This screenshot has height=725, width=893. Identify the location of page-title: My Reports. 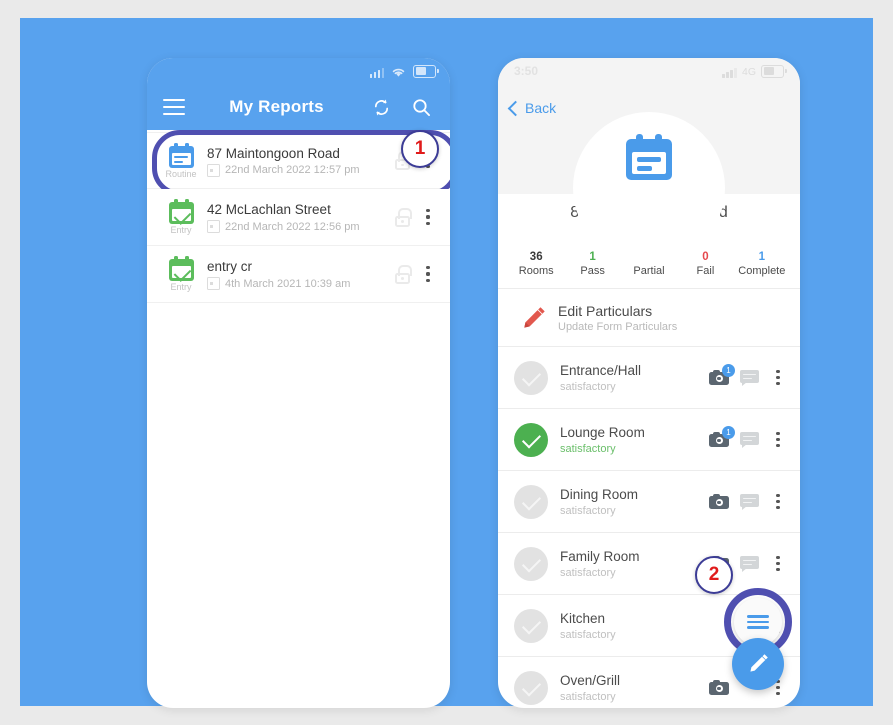
(276, 106).